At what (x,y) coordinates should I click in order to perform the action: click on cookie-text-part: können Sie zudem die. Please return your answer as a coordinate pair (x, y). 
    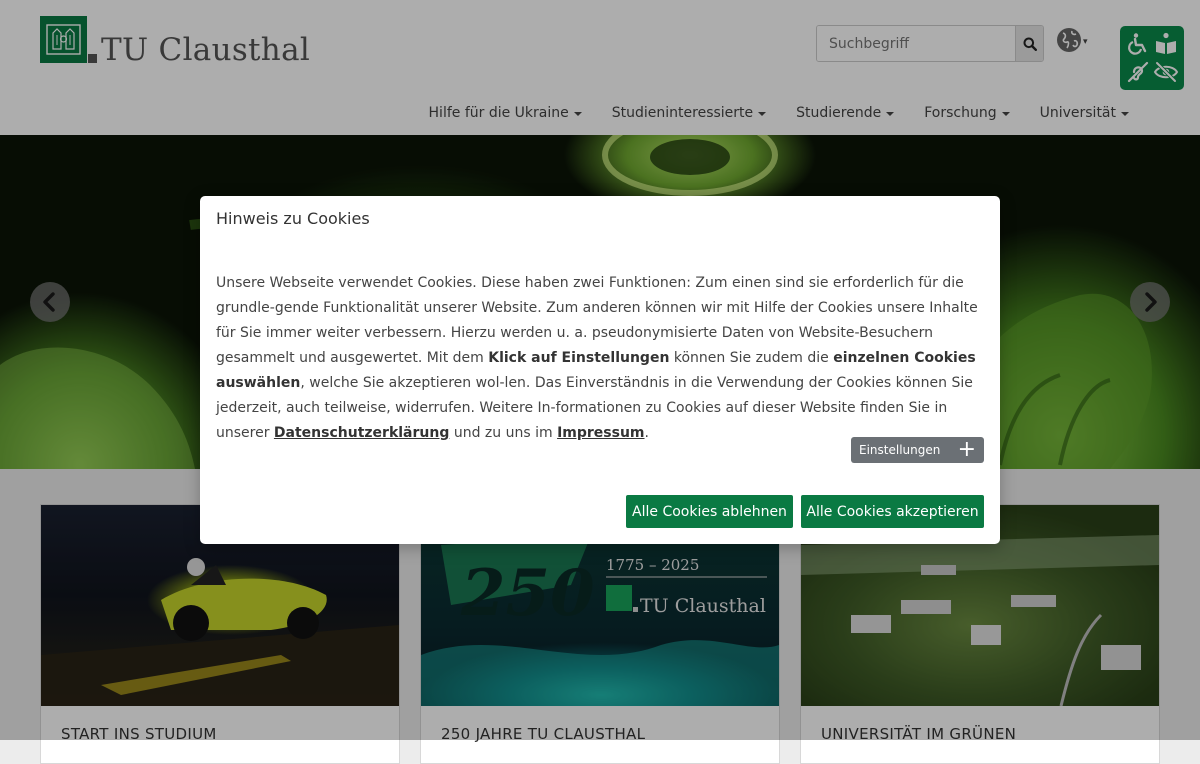
    Looking at the image, I should click on (751, 358).